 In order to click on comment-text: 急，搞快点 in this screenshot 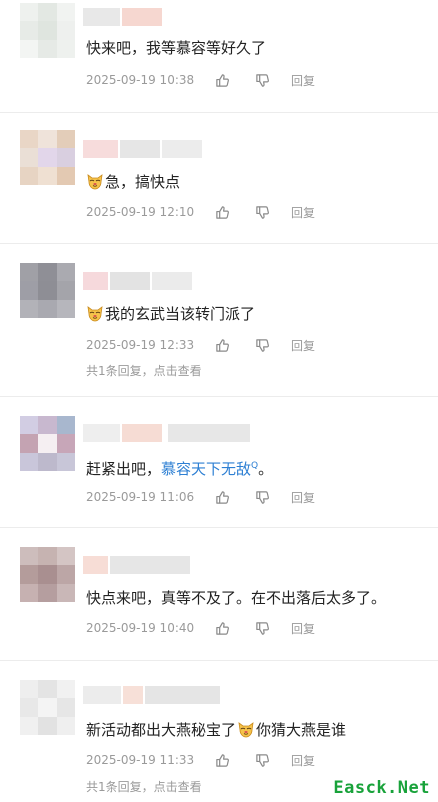, I will do `click(133, 182)`.